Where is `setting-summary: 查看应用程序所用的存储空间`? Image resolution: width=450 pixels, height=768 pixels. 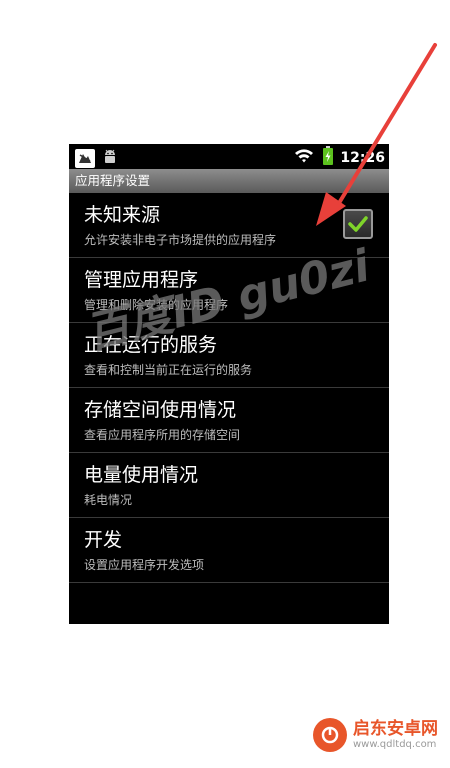
setting-summary: 查看应用程序所用的存储空间 is located at coordinates (162, 435).